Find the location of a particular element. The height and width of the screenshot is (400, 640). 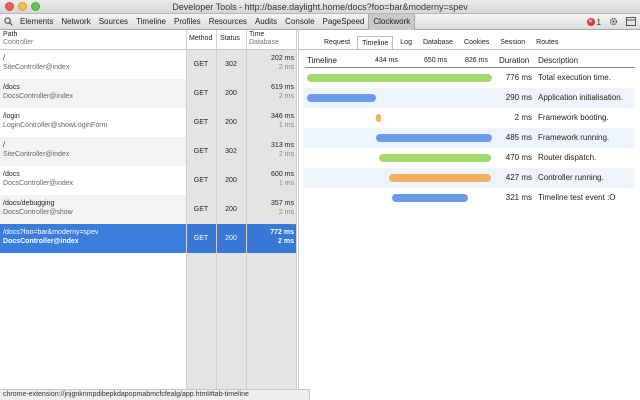

request-time-cell: 619 ms 2 ms is located at coordinates (270, 92).